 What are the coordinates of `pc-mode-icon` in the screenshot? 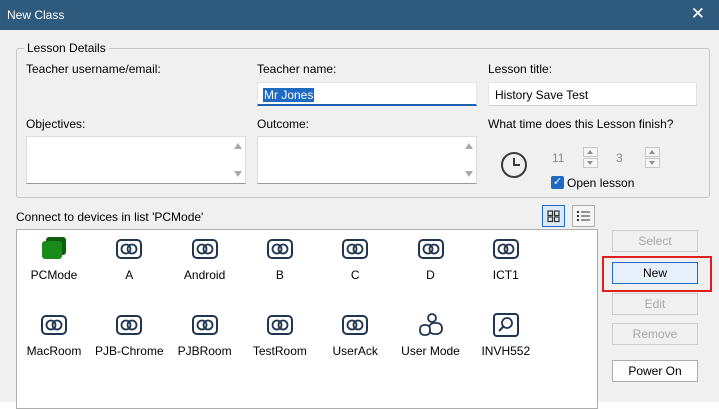 It's located at (54, 249).